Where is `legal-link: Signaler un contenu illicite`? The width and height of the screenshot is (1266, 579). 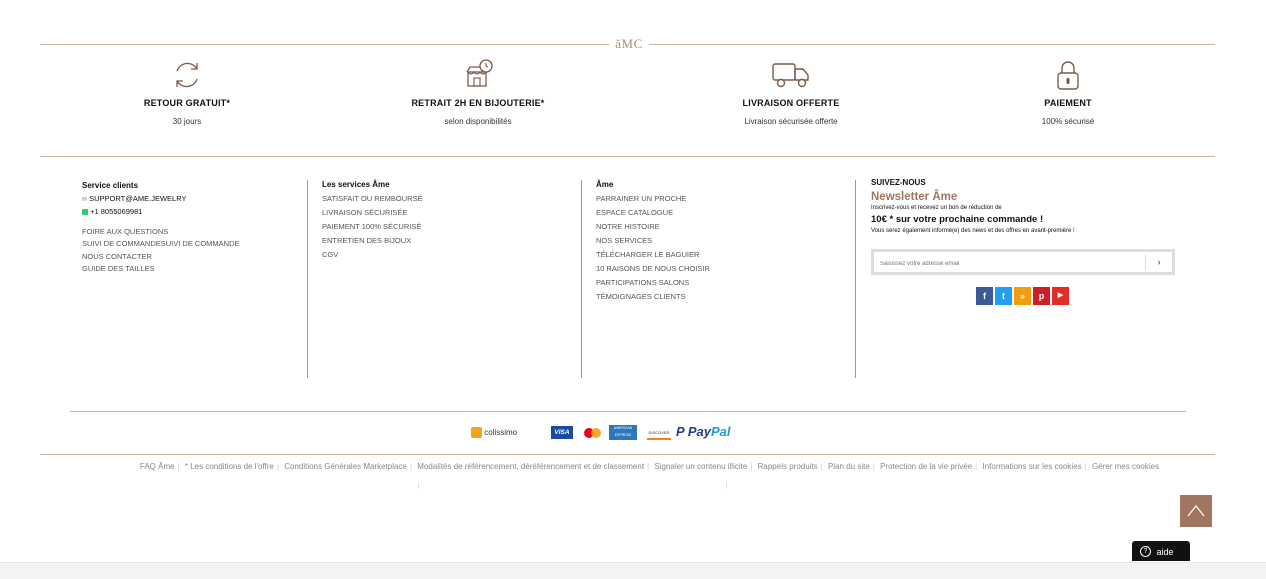 legal-link: Signaler un contenu illicite is located at coordinates (700, 466).